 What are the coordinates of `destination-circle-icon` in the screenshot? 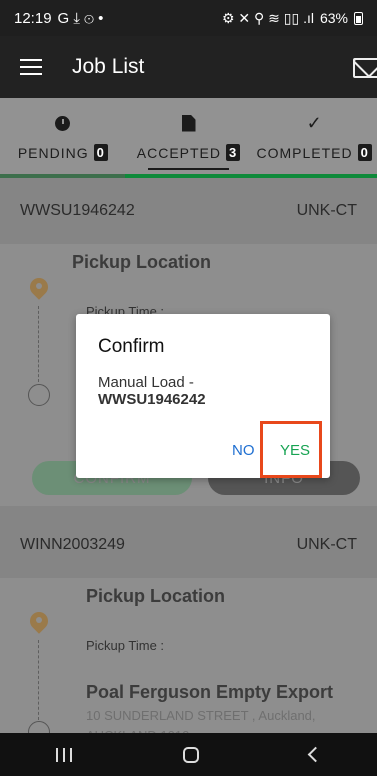 It's located at (39, 395).